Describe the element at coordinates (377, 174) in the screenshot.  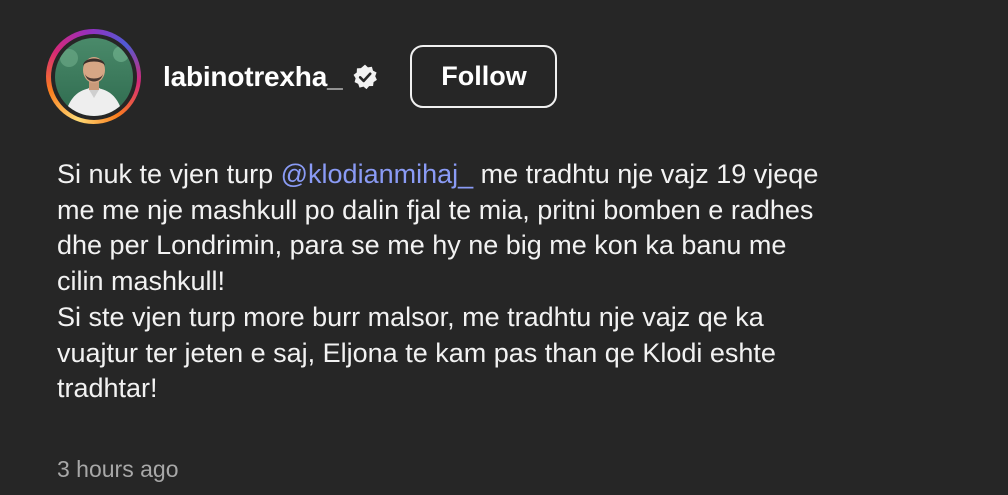
I see `mention-link: @klodianmihaj_` at that location.